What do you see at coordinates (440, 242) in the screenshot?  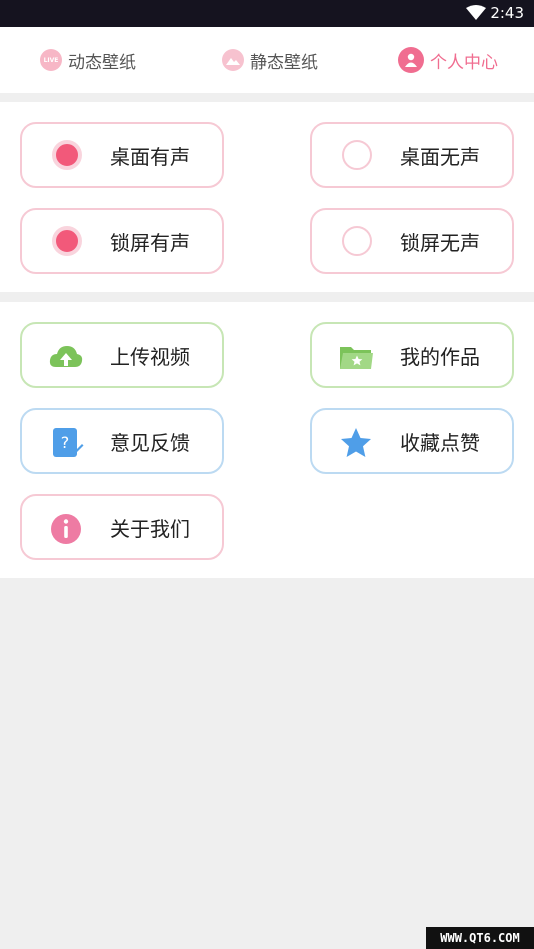 I see `option-label: 锁屏无声` at bounding box center [440, 242].